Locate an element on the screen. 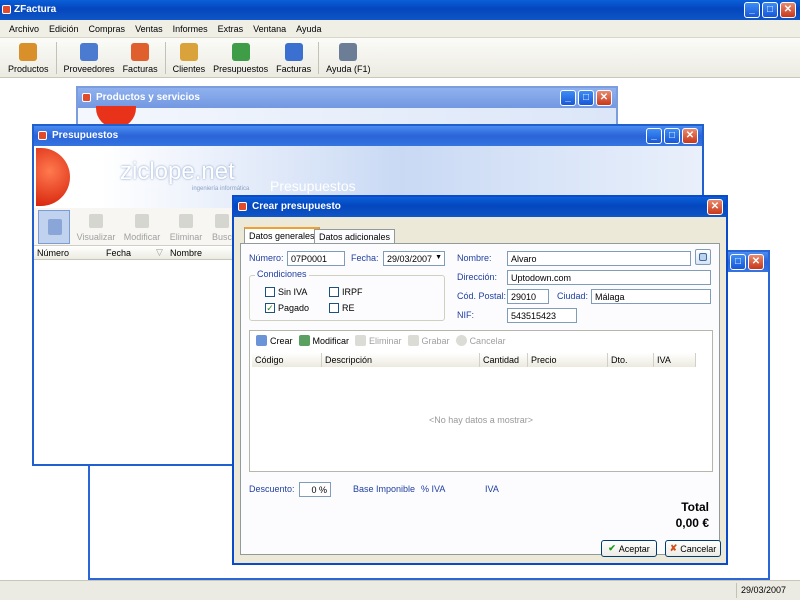 The image size is (800, 600). sort-icon: ▽ is located at coordinates (159, 252).